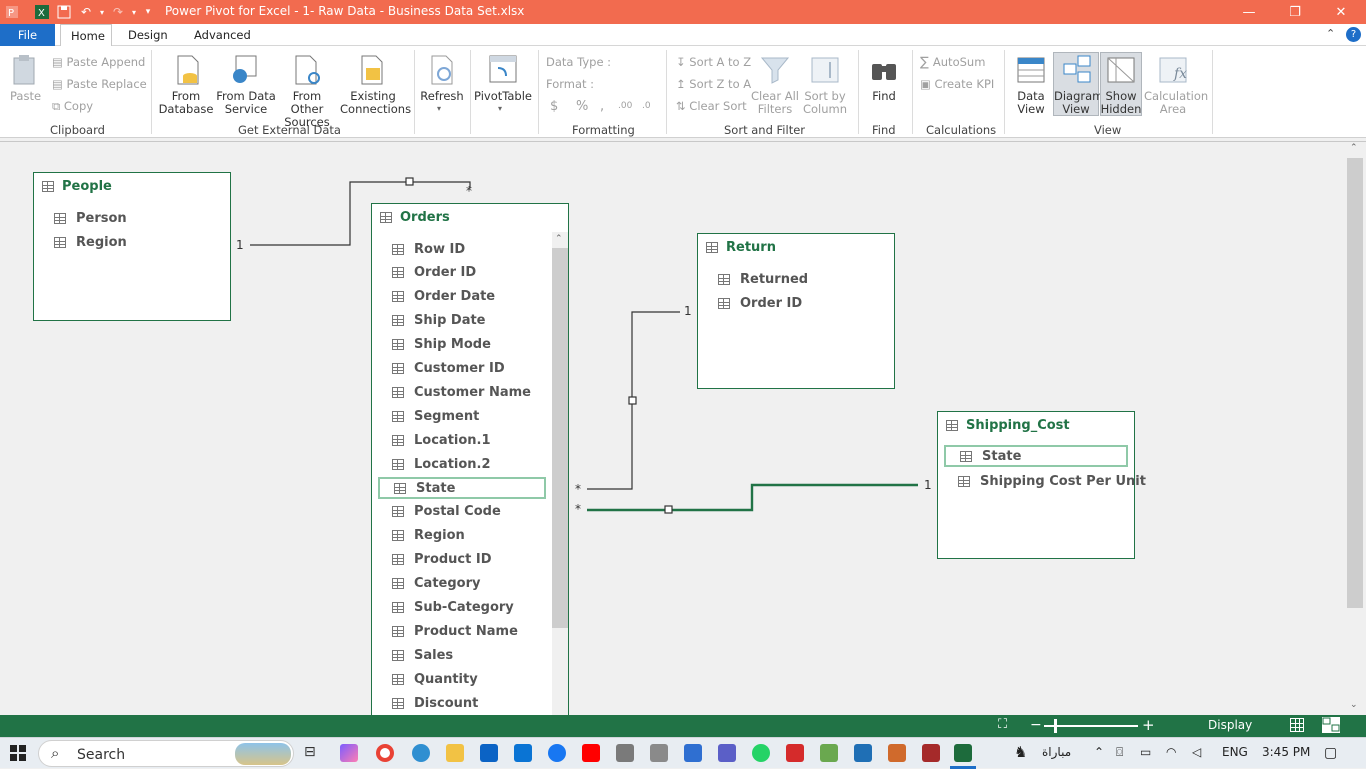 The image size is (1366, 769). Describe the element at coordinates (443, 297) in the screenshot. I see `column-order-date: Order Date` at that location.